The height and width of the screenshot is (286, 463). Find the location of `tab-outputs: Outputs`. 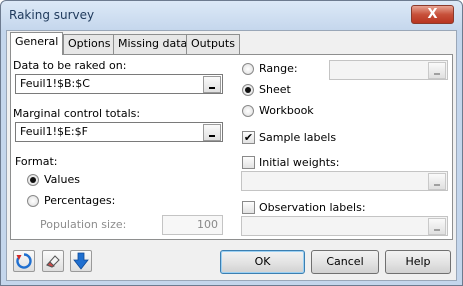

tab-outputs: Outputs is located at coordinates (213, 44).